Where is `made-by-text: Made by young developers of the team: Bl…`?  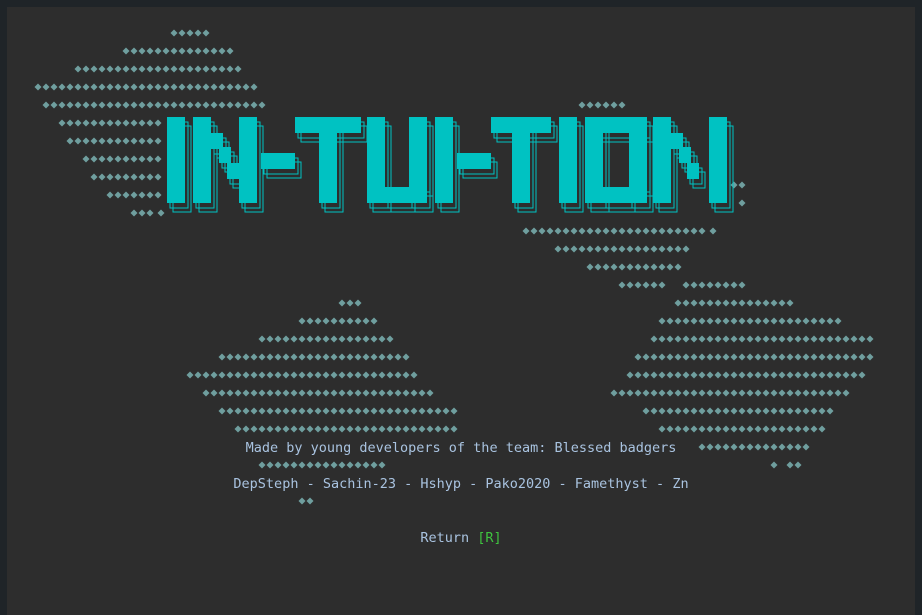
made-by-text: Made by young developers of the team: Bl… is located at coordinates (461, 448).